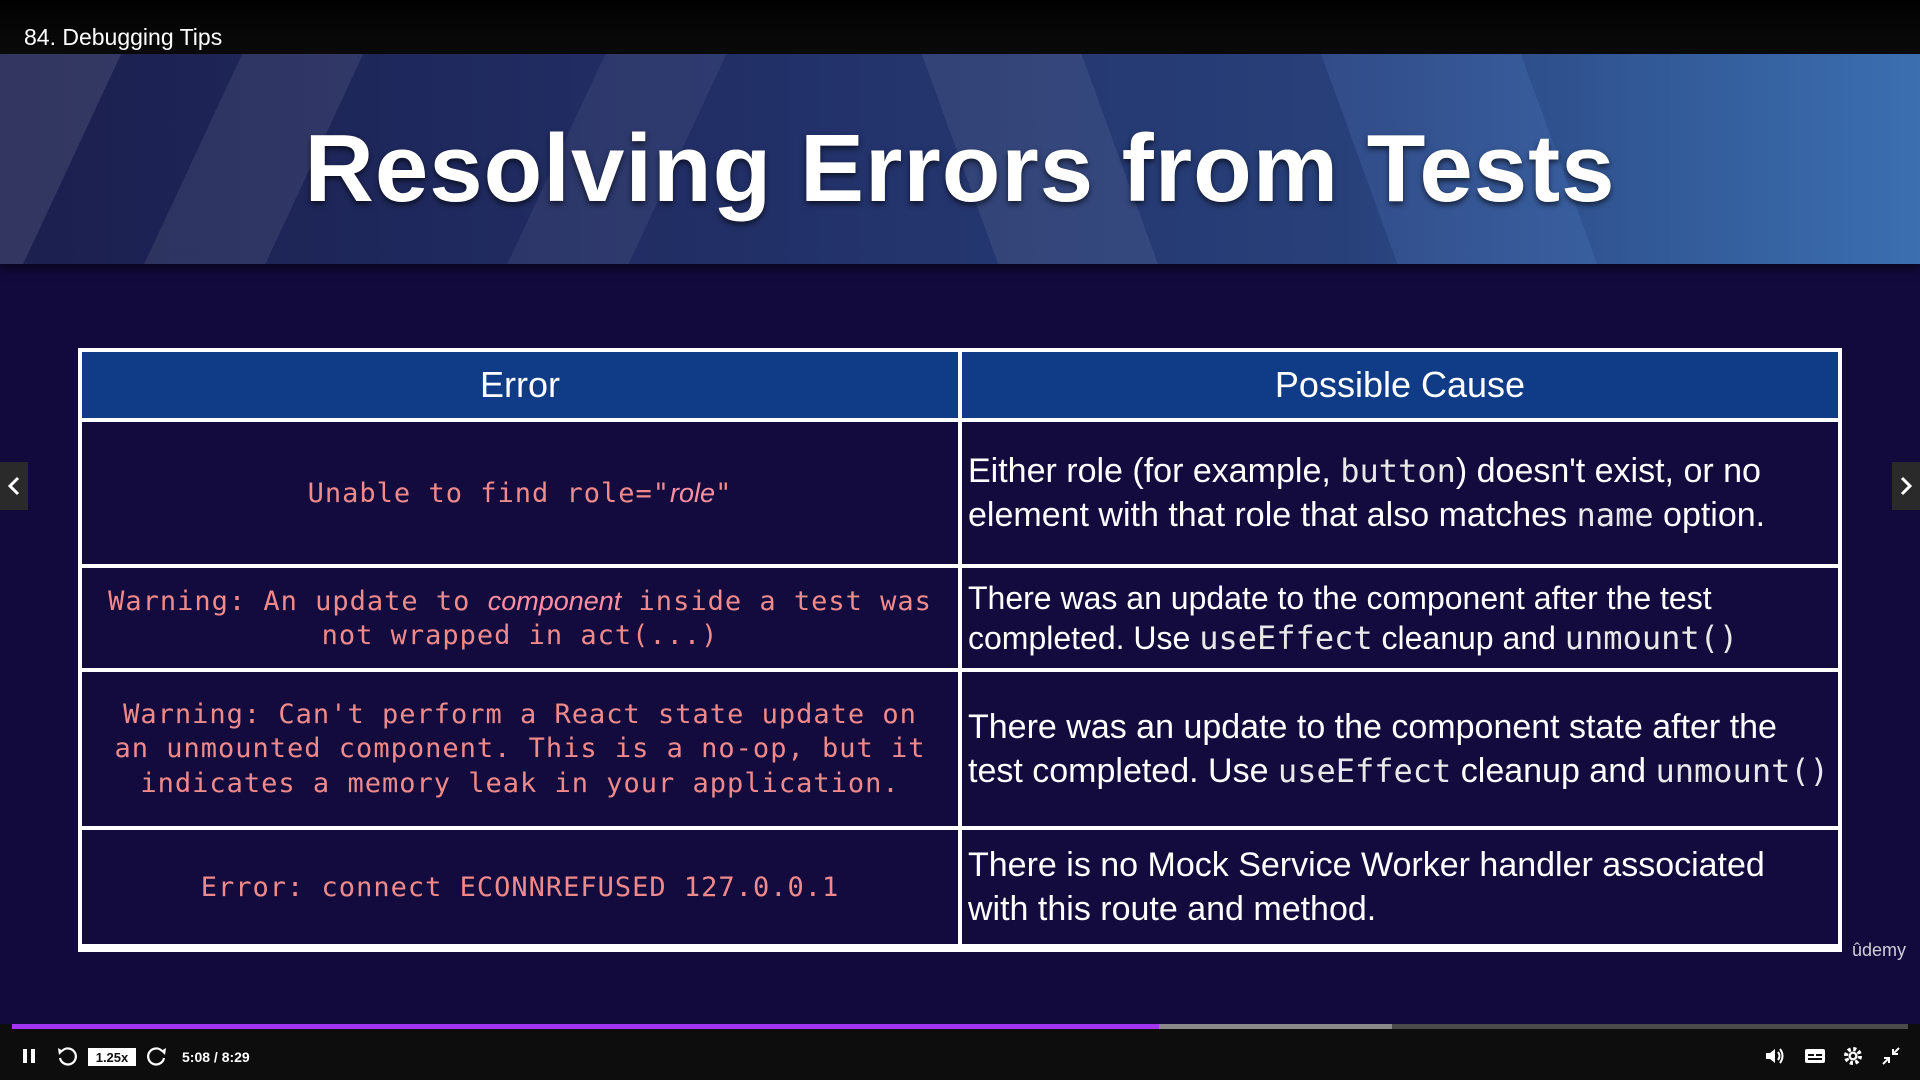 The height and width of the screenshot is (1080, 1920). I want to click on exit-fullscreen-icon, so click(1891, 1056).